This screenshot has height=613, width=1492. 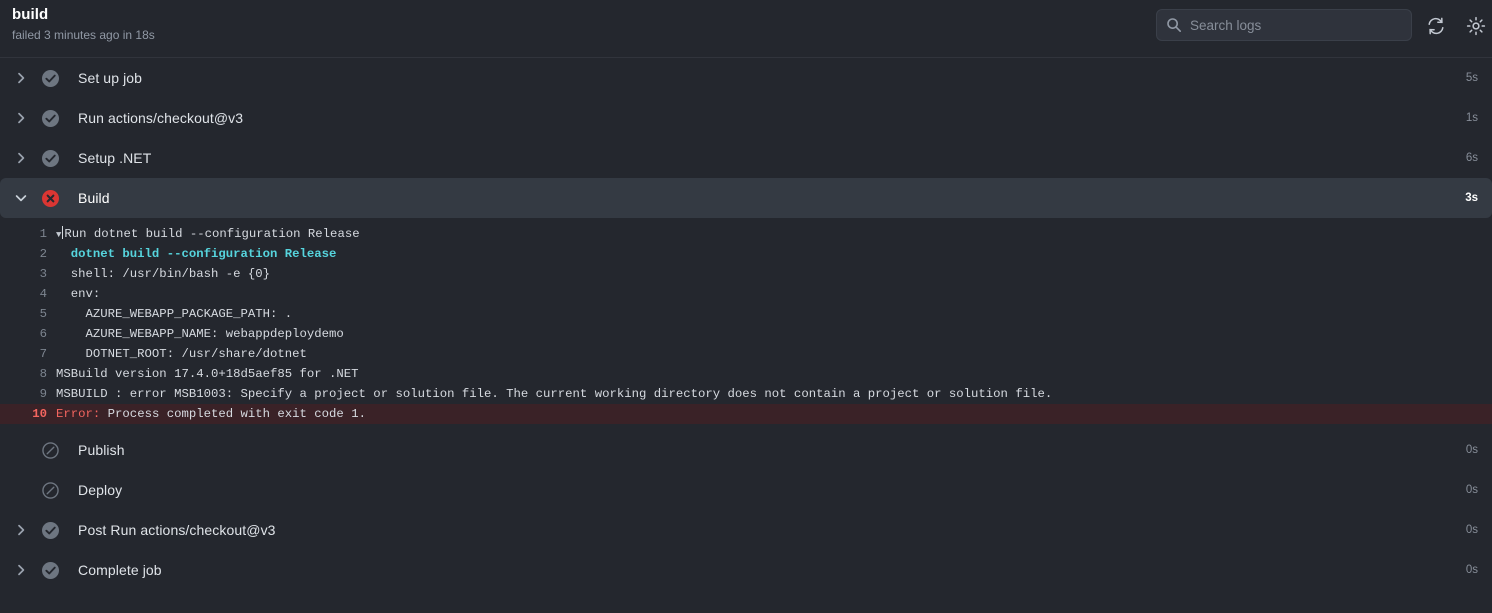 What do you see at coordinates (746, 118) in the screenshot?
I see `step-row: Run actions/checkout@v3 1s` at bounding box center [746, 118].